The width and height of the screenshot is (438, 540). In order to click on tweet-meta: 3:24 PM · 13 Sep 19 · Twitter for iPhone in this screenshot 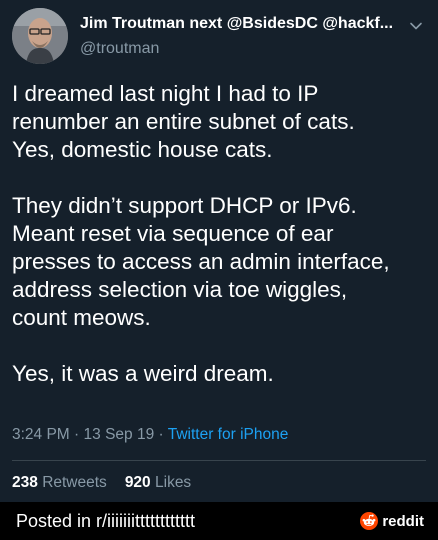, I will do `click(150, 435)`.